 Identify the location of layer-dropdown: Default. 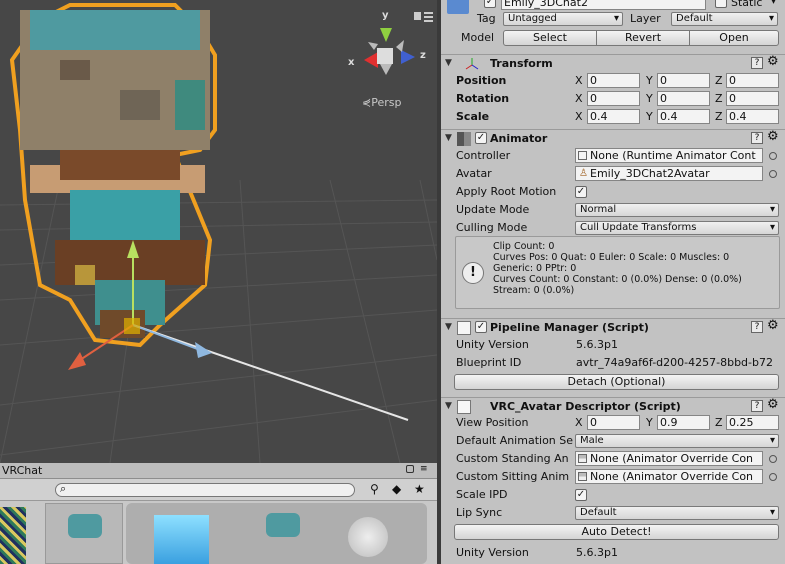
(724, 19).